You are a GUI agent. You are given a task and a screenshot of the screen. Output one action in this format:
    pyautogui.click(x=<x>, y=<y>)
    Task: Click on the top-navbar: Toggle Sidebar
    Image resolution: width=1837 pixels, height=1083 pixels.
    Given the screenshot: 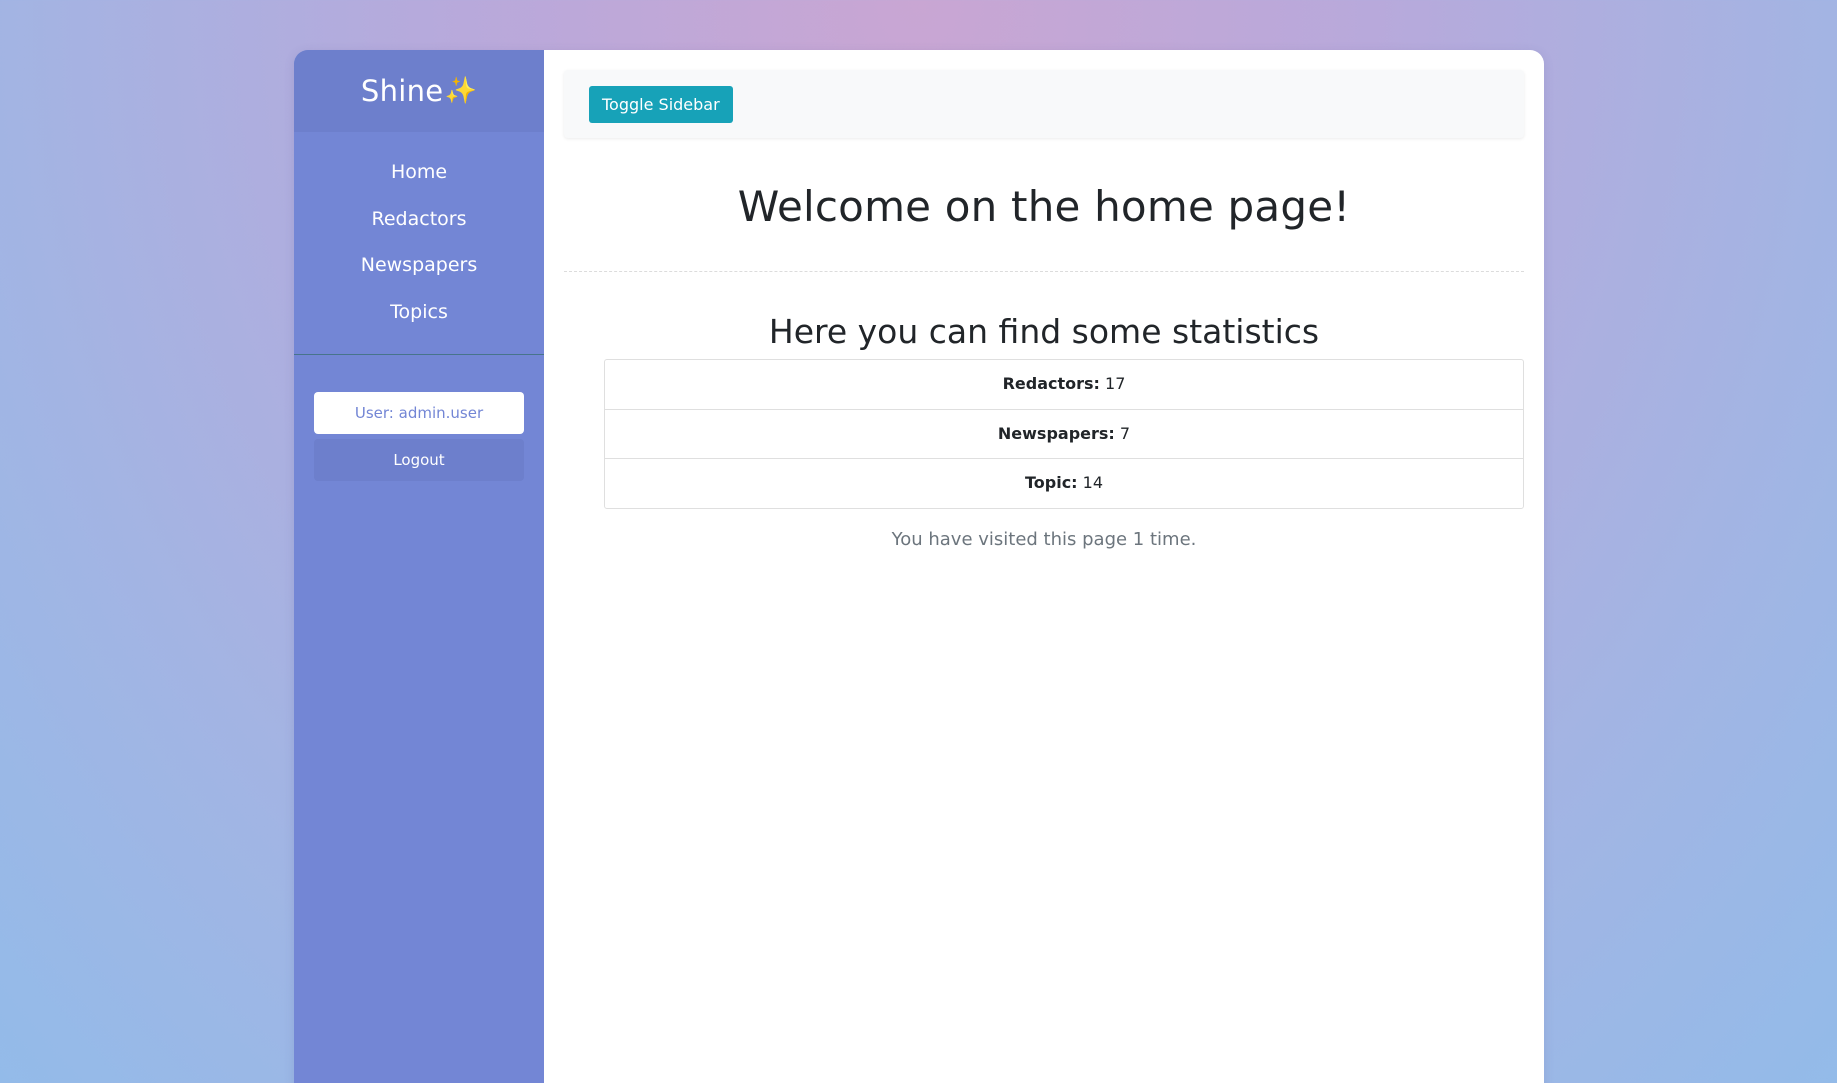 What is the action you would take?
    pyautogui.click(x=1044, y=104)
    